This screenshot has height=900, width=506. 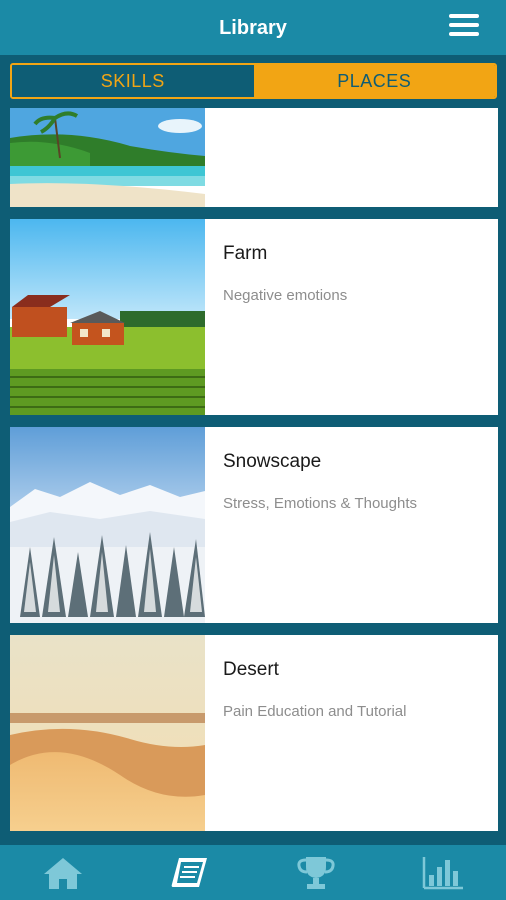 I want to click on place-title: Desert, so click(x=251, y=669).